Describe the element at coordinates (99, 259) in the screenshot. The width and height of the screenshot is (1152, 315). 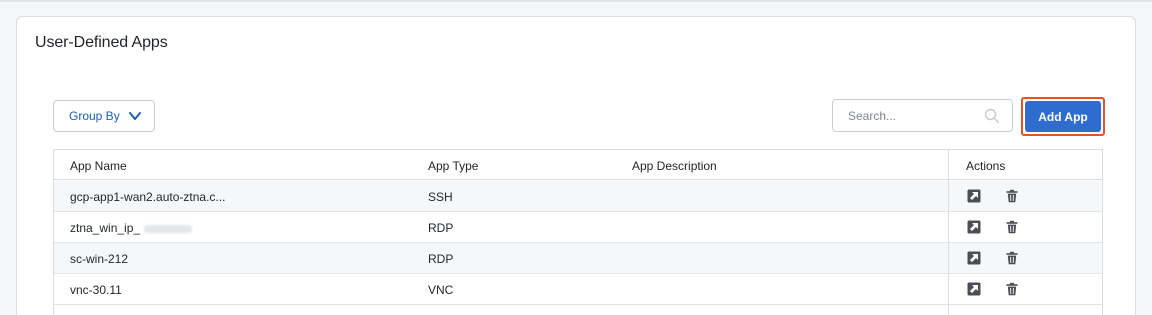
I see `app-name-cell: sc-win-212` at that location.